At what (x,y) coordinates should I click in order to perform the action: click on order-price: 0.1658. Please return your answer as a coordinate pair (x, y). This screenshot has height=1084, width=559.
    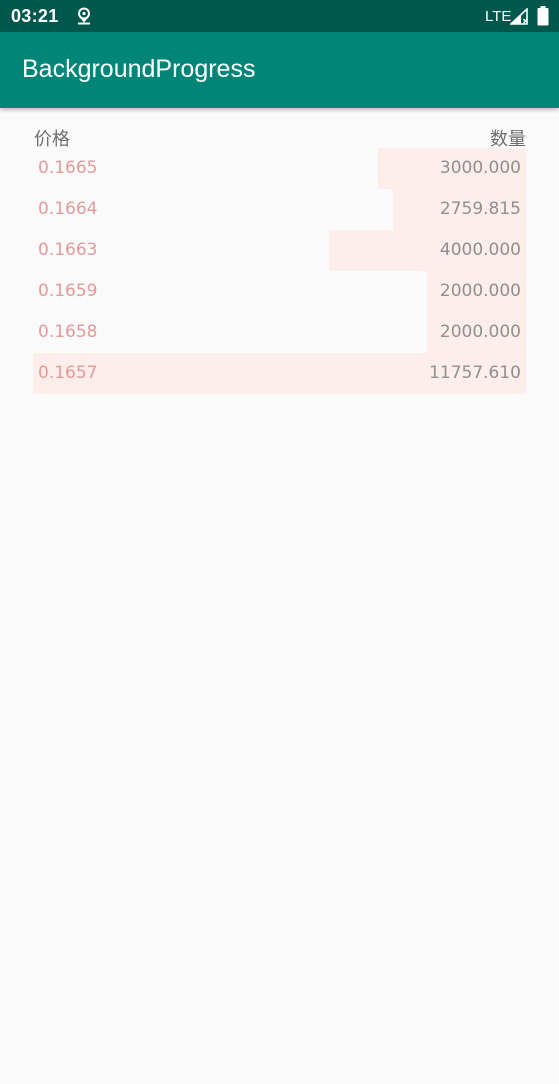
    Looking at the image, I should click on (68, 332).